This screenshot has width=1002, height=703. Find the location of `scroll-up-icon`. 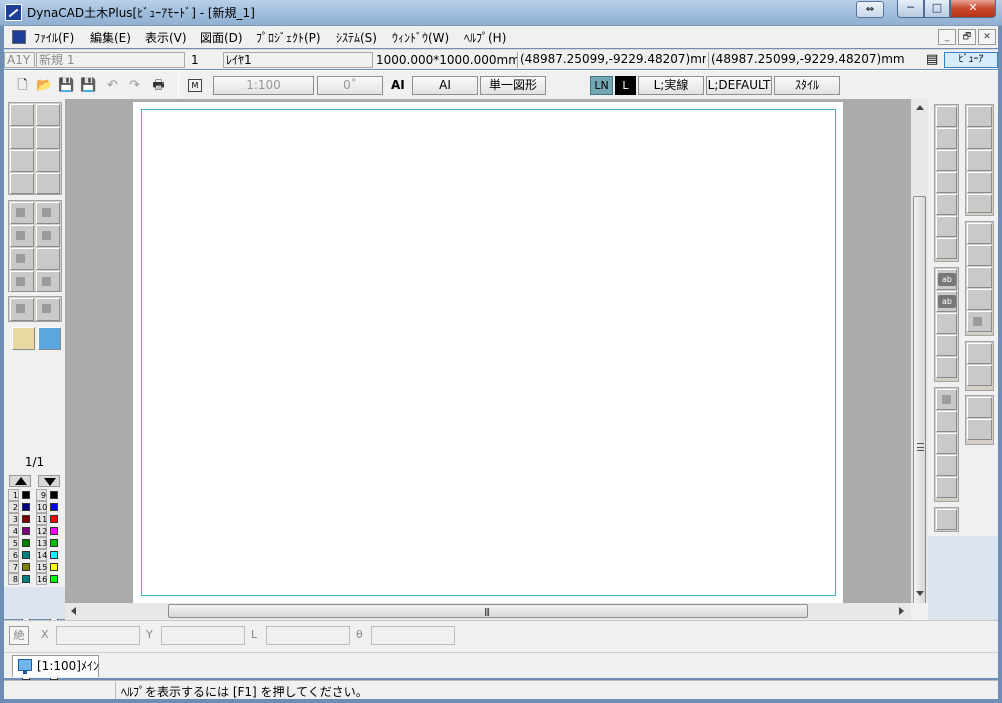

scroll-up-icon is located at coordinates (920, 107).